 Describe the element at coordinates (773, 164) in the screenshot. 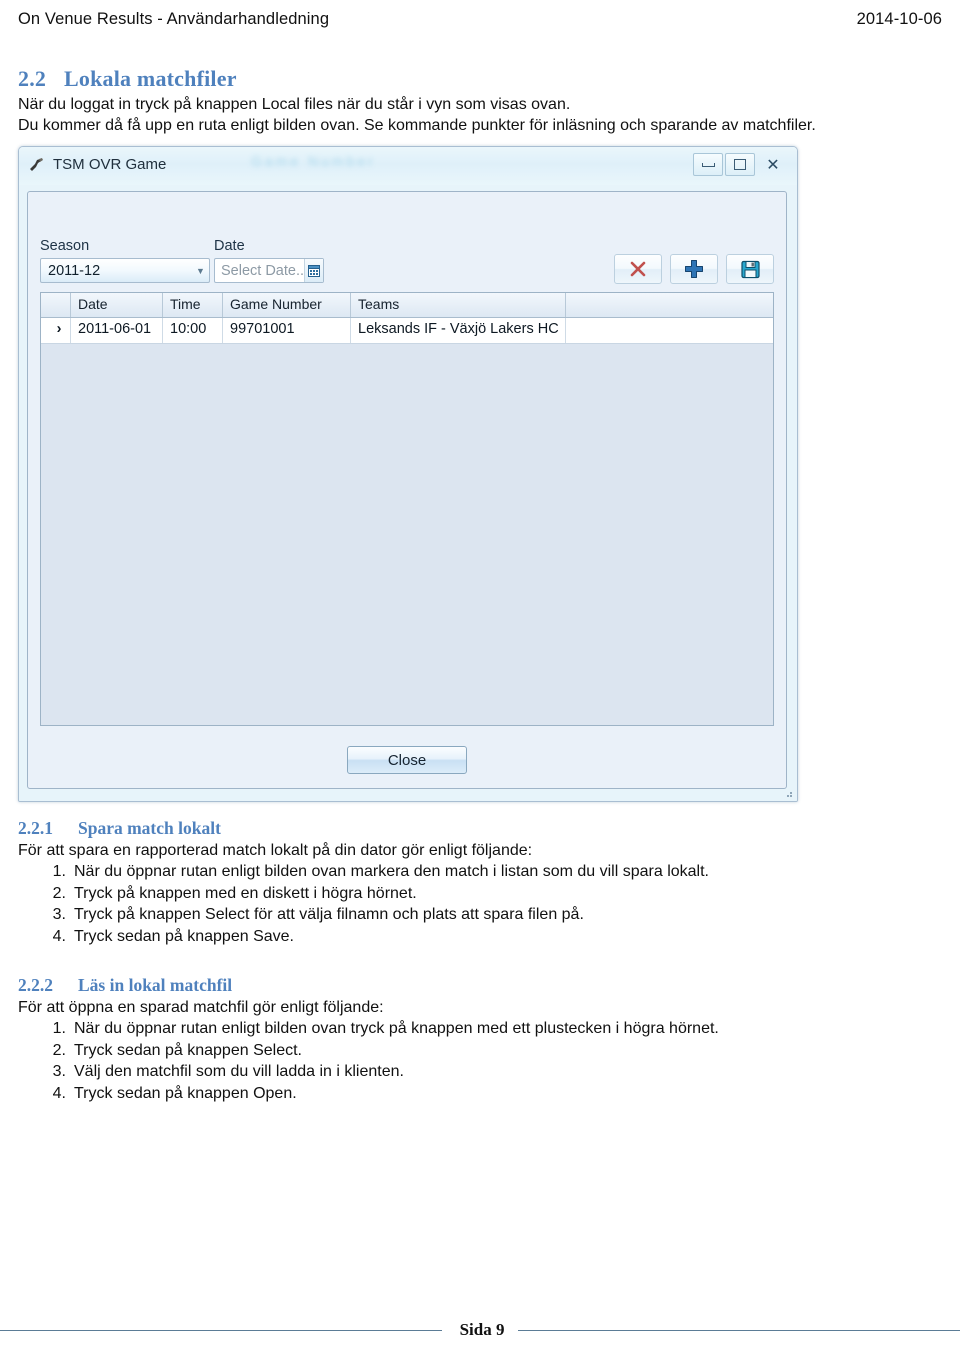

I see `close-window-button: ✕` at that location.